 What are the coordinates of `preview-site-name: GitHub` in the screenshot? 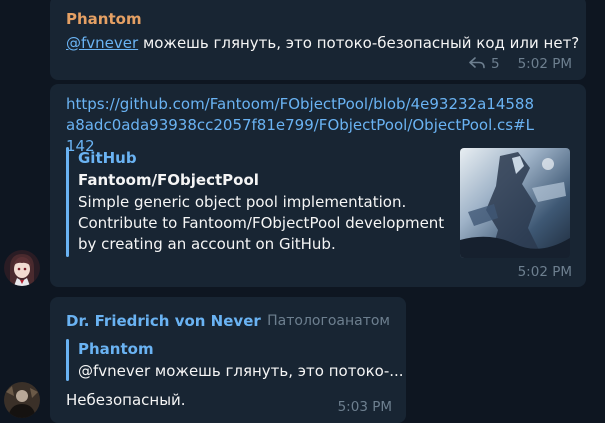 It's located at (107, 158).